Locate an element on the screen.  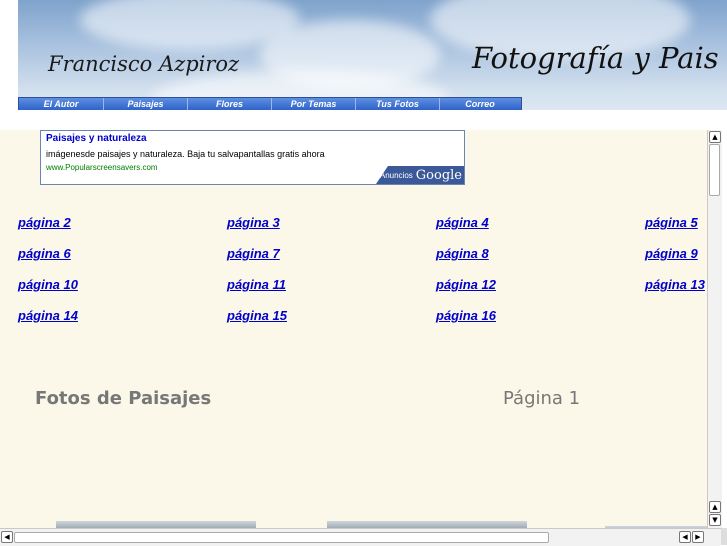
nav-correo: Correo is located at coordinates (480, 104).